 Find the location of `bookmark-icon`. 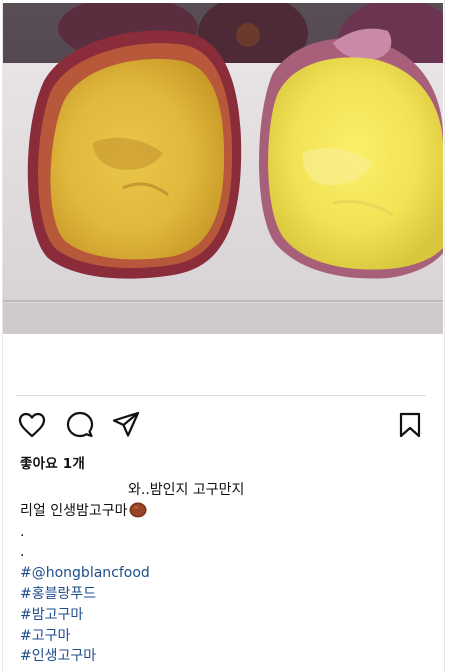

bookmark-icon is located at coordinates (410, 425).